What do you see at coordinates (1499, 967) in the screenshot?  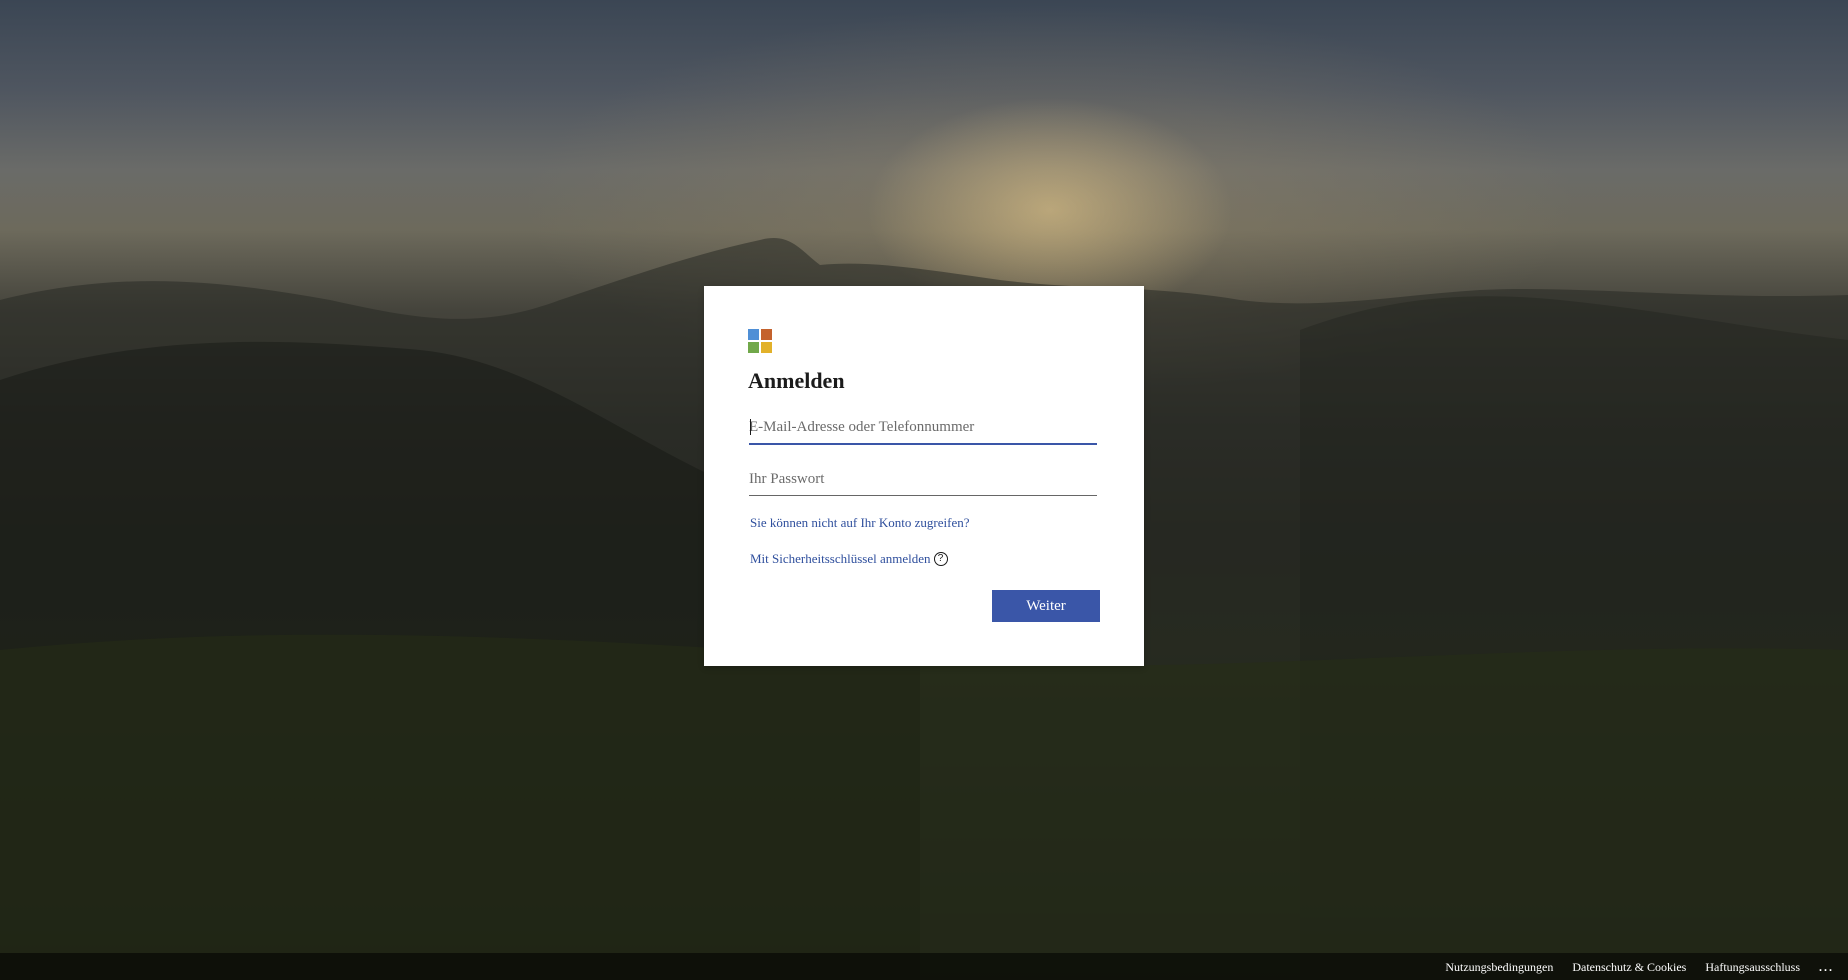 I see `footer-terms-link: Nutzungsbedingungen` at bounding box center [1499, 967].